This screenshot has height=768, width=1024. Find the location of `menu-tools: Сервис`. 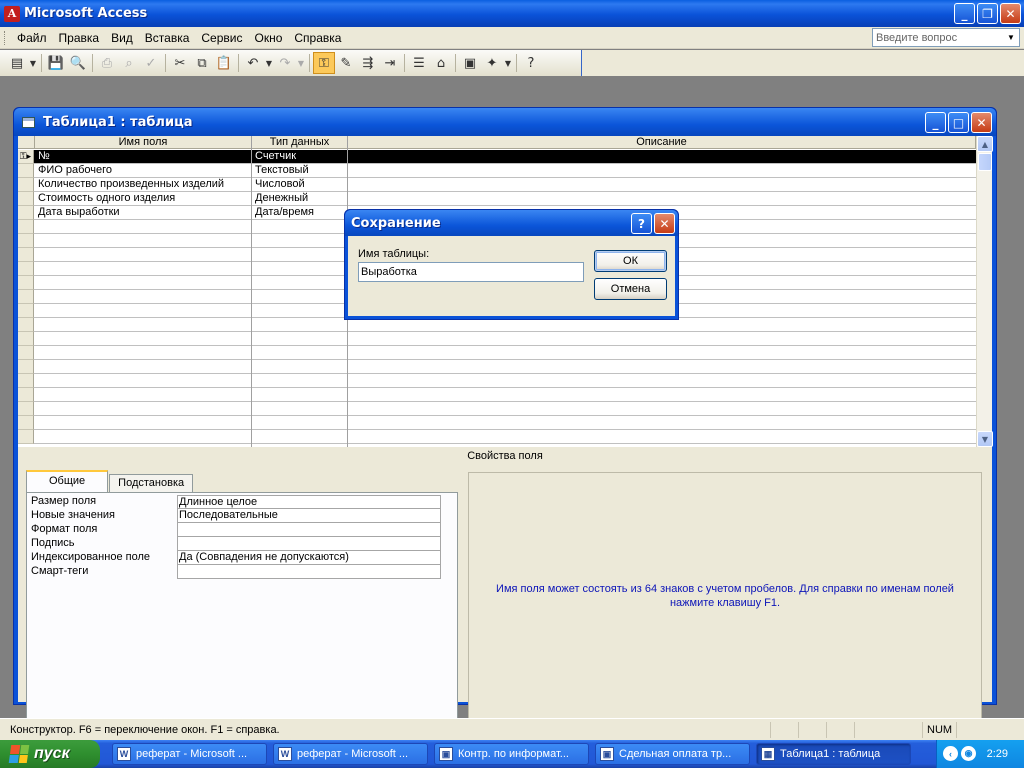

menu-tools: Сервис is located at coordinates (221, 38).